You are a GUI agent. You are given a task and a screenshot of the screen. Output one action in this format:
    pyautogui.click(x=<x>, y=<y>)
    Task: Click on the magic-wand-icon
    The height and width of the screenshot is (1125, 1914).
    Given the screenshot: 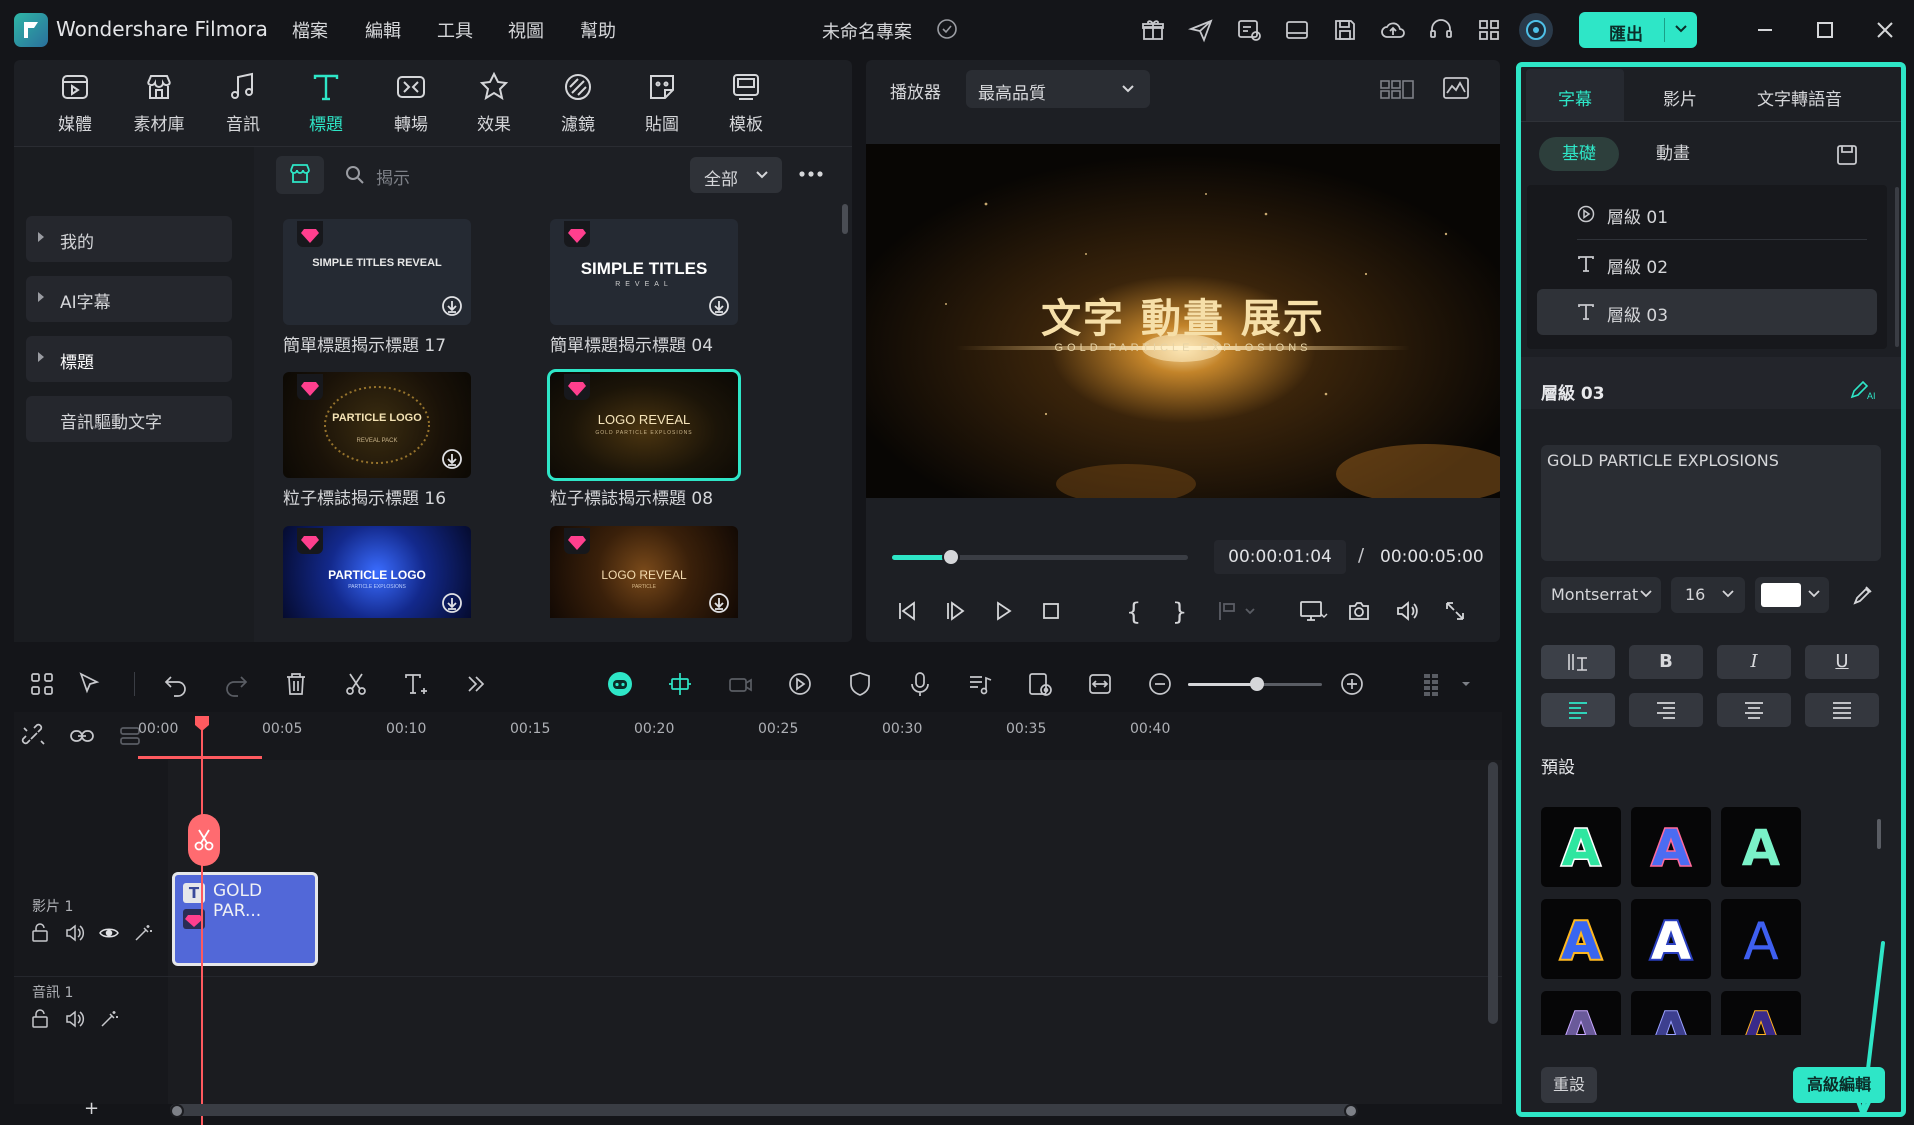 What is the action you would take?
    pyautogui.click(x=143, y=933)
    